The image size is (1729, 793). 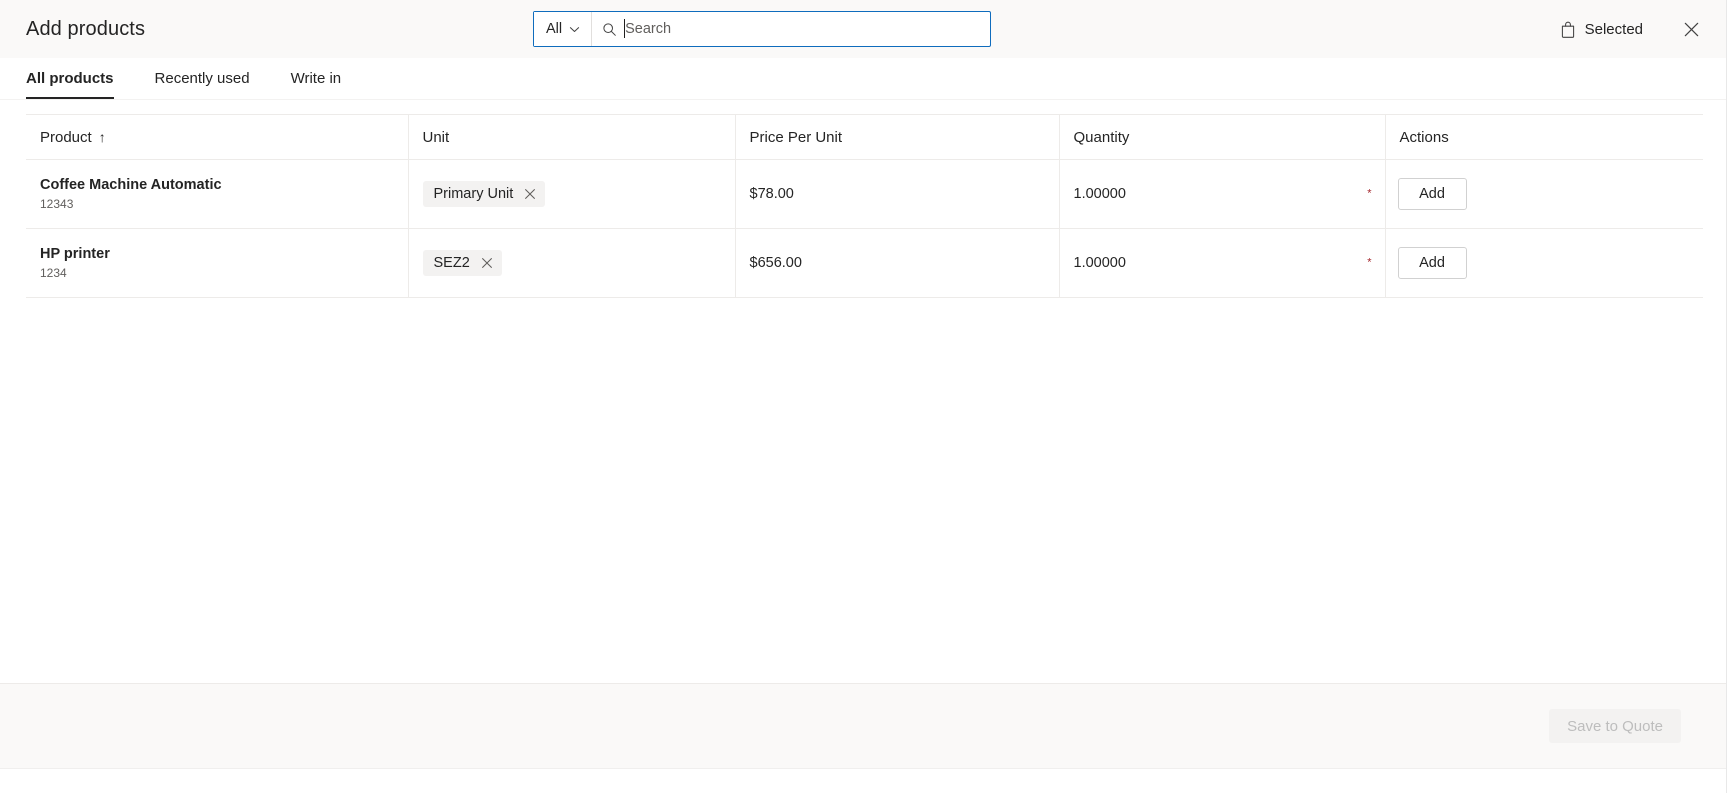 What do you see at coordinates (574, 29) in the screenshot?
I see `chevron-down-icon` at bounding box center [574, 29].